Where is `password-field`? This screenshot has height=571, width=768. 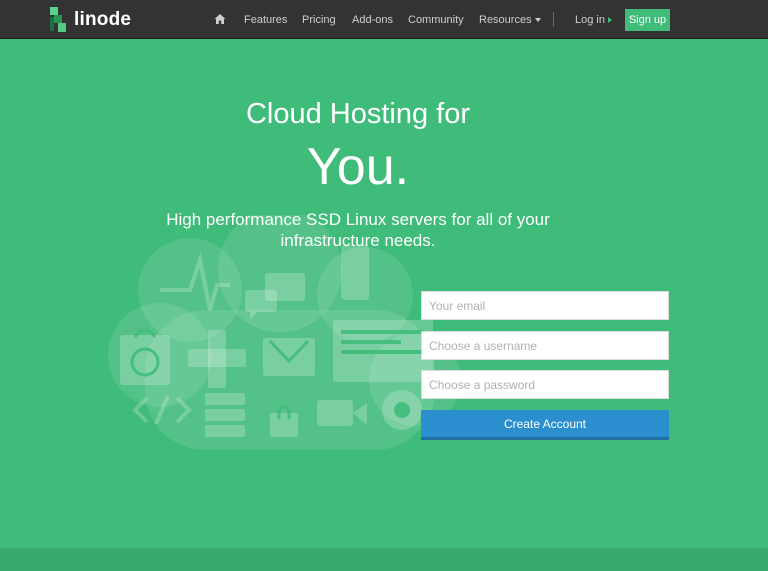
password-field is located at coordinates (545, 384).